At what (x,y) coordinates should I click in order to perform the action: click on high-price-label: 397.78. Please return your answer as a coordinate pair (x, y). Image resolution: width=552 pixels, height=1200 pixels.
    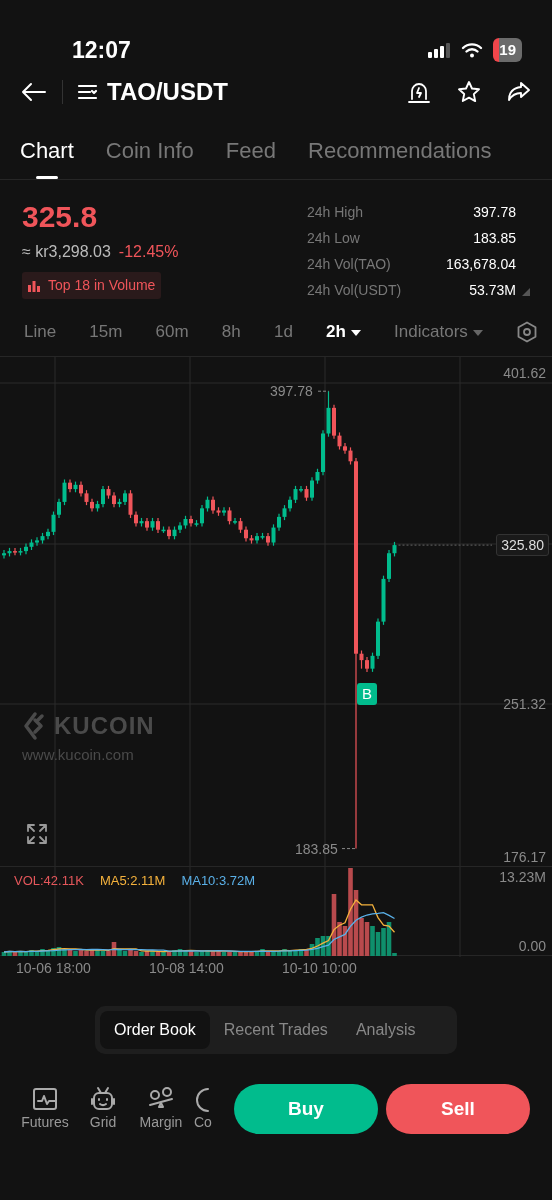
    Looking at the image, I should click on (291, 391).